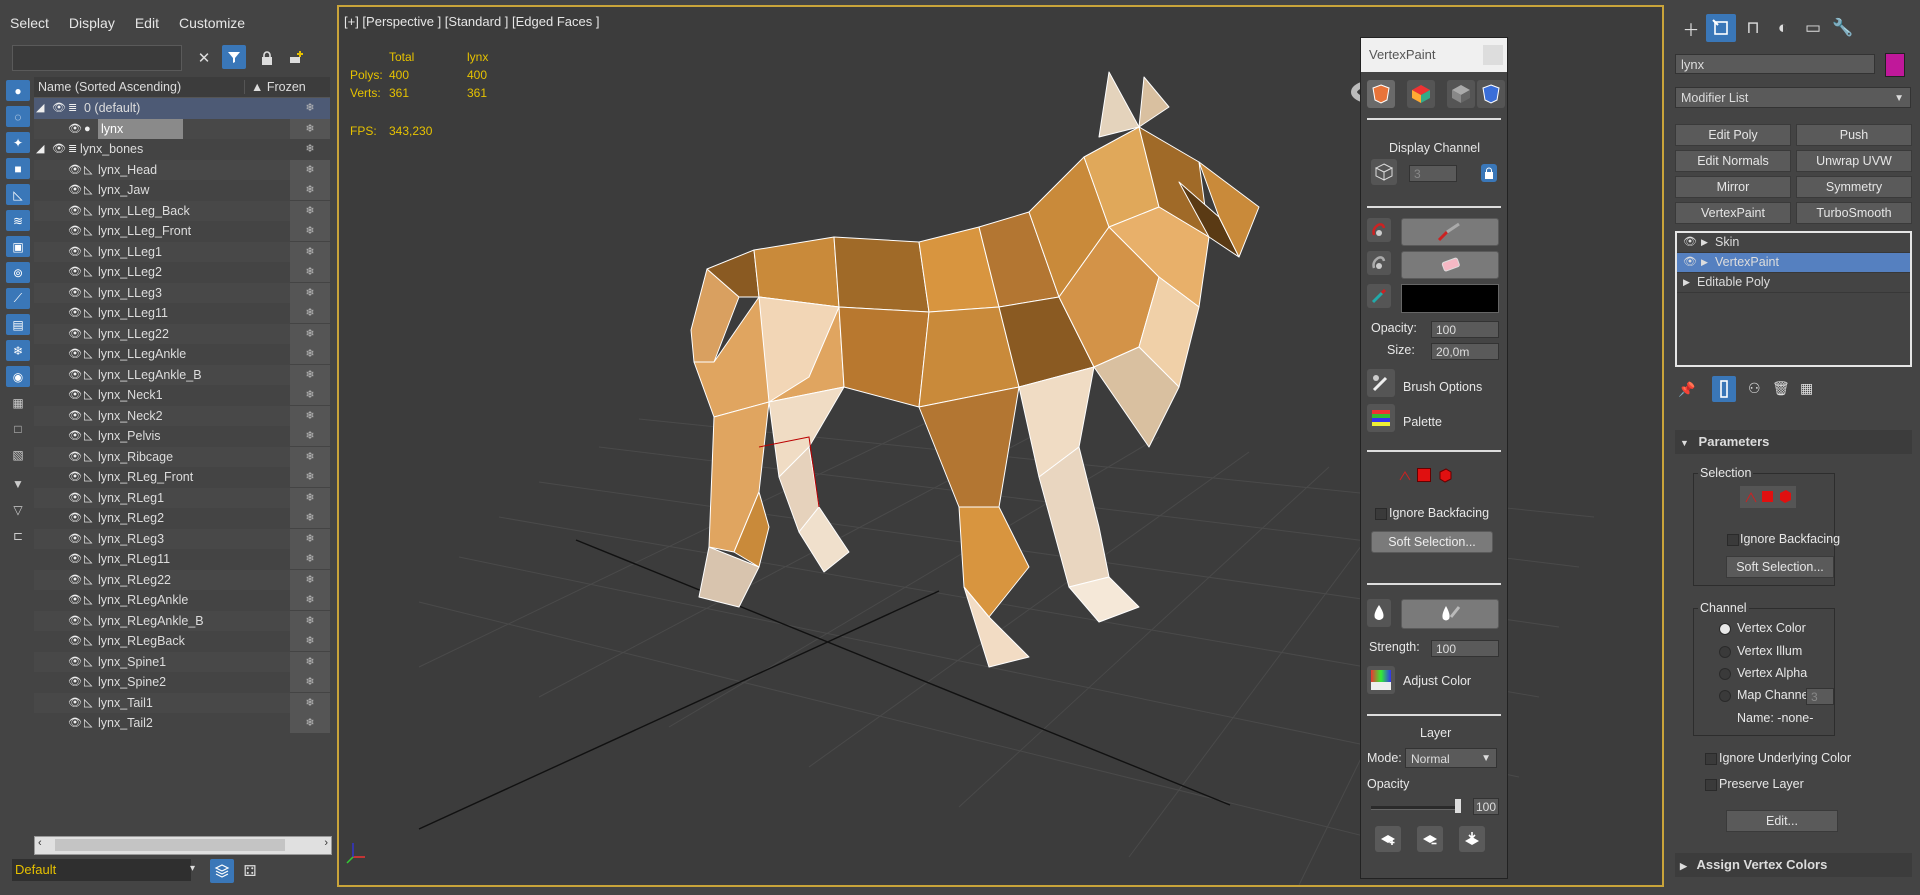 The image size is (1920, 895). I want to click on tree-row: 👁 ◺ lynx_RLeg_Front ❄, so click(182, 477).